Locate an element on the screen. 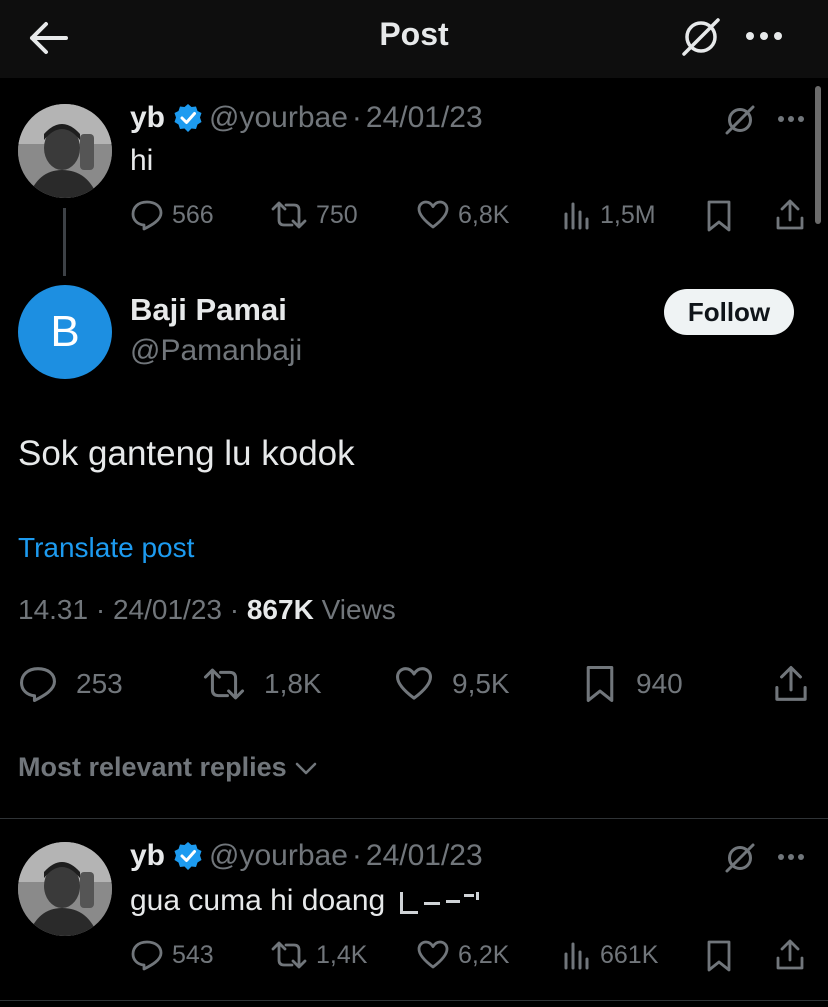 The image size is (828, 1007). reply-button: 566 is located at coordinates (172, 215).